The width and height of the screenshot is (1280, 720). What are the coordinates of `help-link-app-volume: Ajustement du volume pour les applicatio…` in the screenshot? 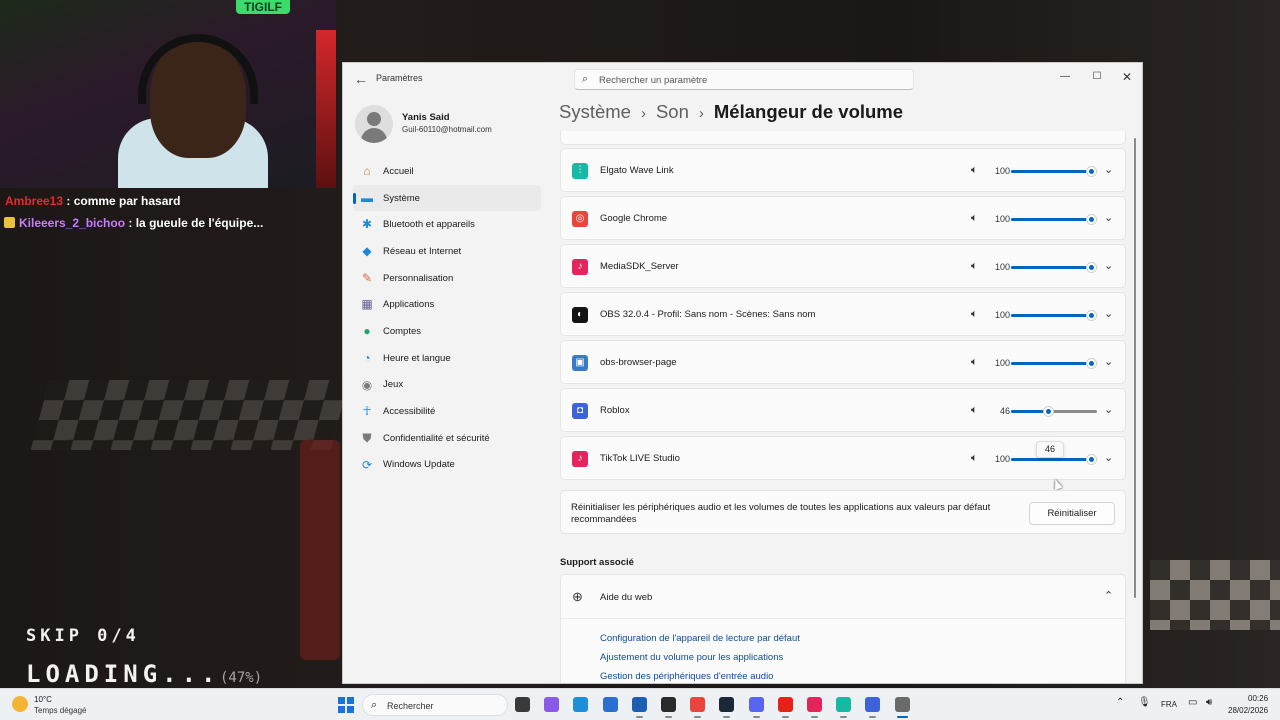 It's located at (691, 657).